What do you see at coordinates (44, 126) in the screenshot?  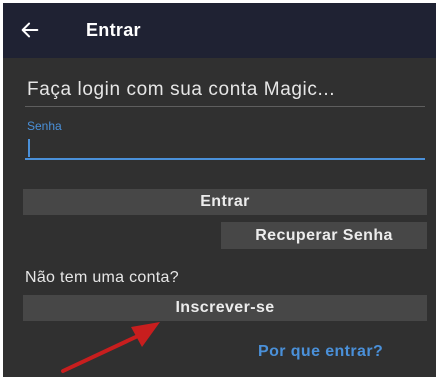 I see `password-label: Senha` at bounding box center [44, 126].